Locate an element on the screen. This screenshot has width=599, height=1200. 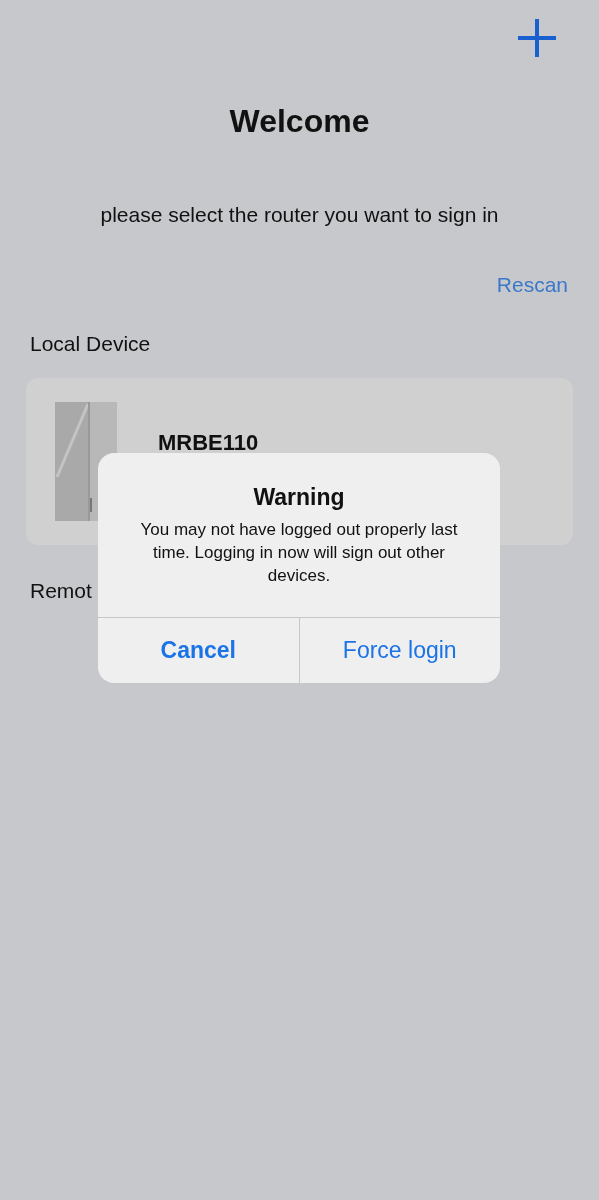
device-name: MRBE110 is located at coordinates (208, 442).